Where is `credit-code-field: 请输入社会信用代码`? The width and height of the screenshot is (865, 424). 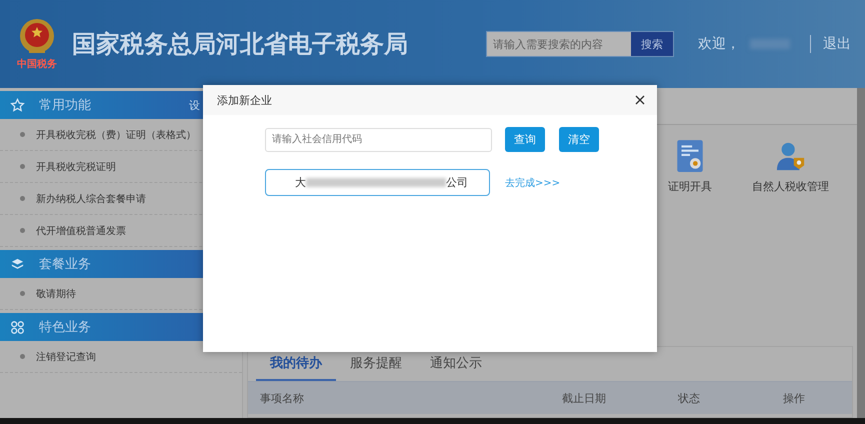
credit-code-field: 请输入社会信用代码 is located at coordinates (378, 140).